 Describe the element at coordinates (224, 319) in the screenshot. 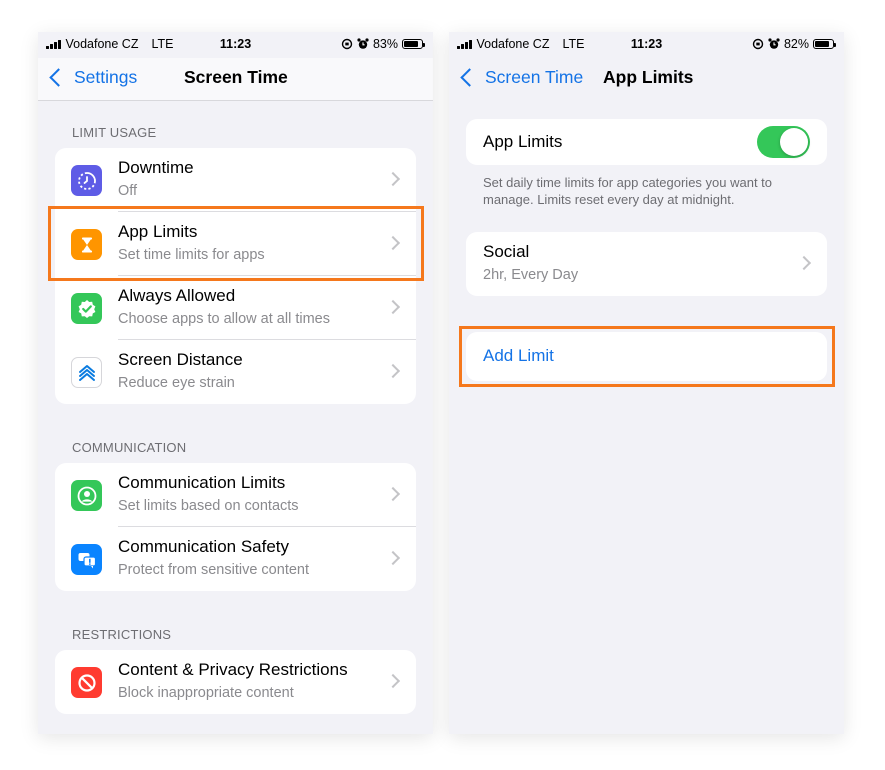

I see `row-subtitle: Choose apps to allow at all times` at that location.